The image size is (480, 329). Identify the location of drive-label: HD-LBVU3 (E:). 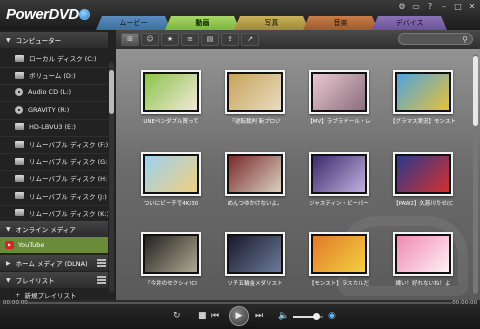
(52, 126).